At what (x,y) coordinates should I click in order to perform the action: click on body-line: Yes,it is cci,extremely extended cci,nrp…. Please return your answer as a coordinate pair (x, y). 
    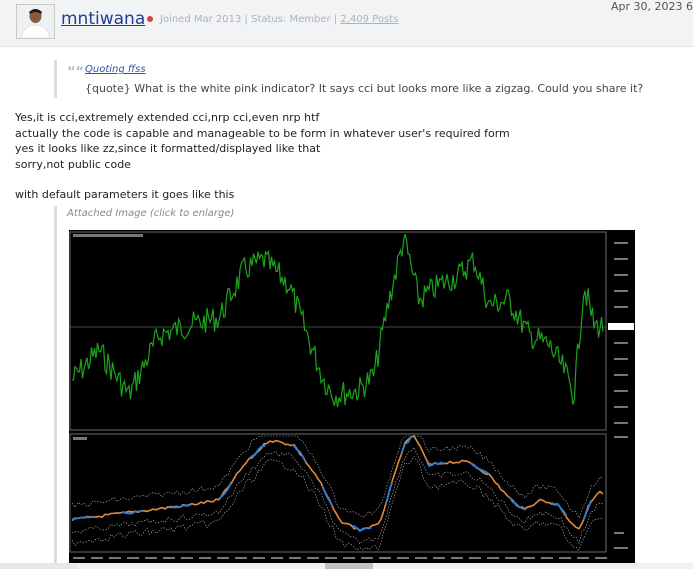
    Looking at the image, I should click on (167, 117).